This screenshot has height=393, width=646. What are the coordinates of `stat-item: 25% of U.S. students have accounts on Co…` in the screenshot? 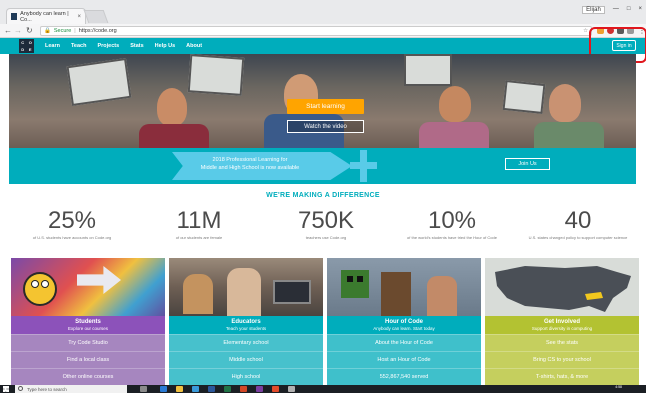 It's located at (72, 224).